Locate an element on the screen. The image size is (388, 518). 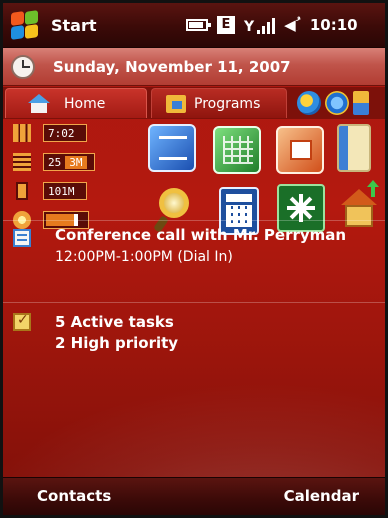
tab-bar: Home Programs is located at coordinates (194, 103).